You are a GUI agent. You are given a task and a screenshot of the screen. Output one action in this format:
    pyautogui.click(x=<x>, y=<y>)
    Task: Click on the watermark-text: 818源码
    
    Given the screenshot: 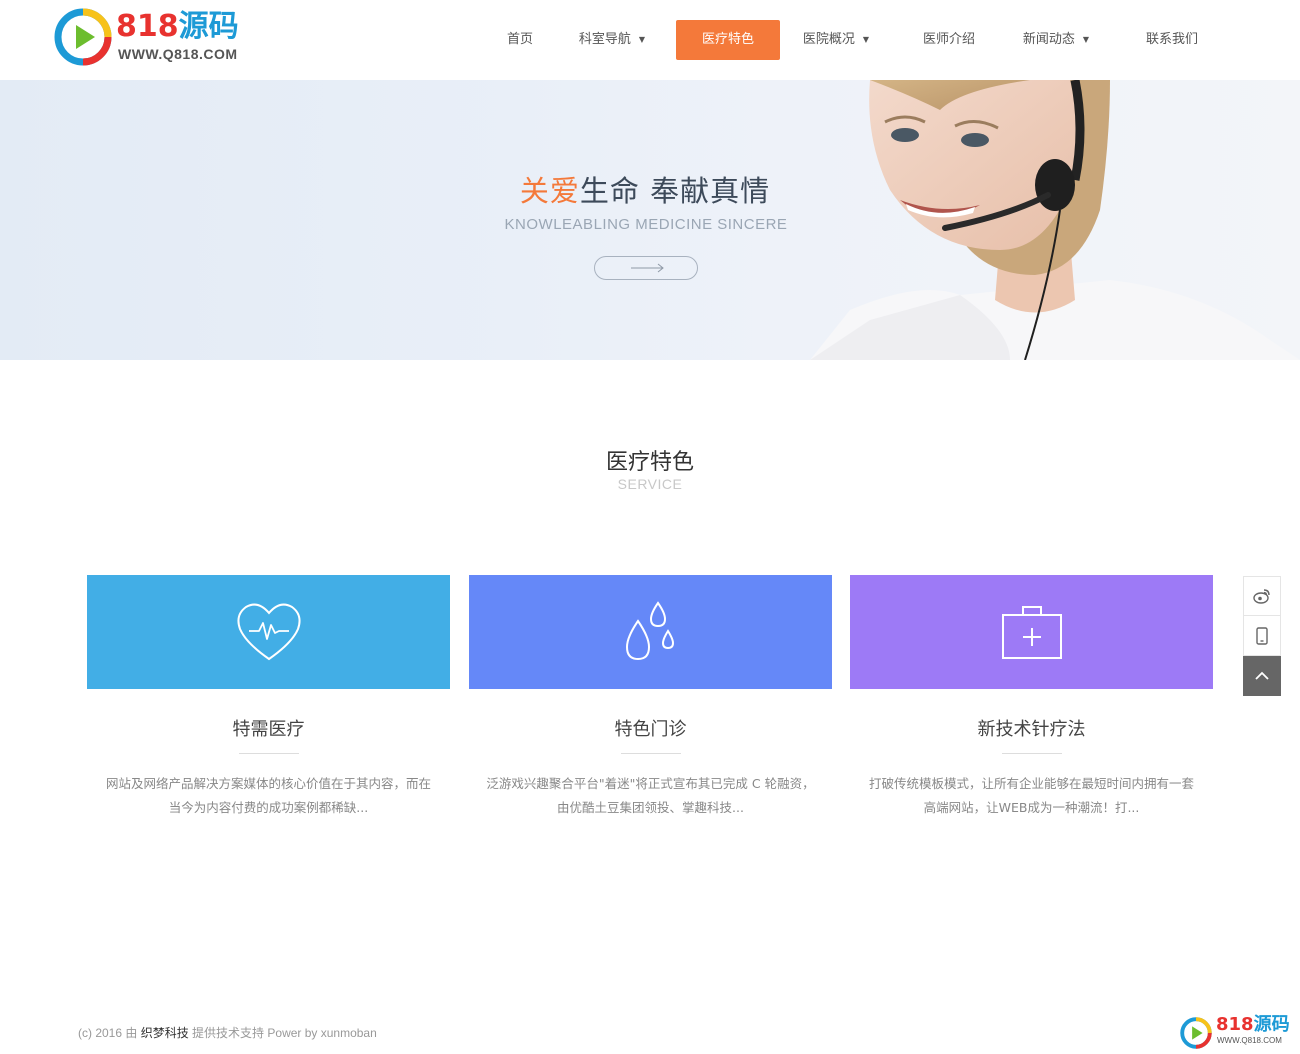 What is the action you would take?
    pyautogui.click(x=1253, y=1024)
    